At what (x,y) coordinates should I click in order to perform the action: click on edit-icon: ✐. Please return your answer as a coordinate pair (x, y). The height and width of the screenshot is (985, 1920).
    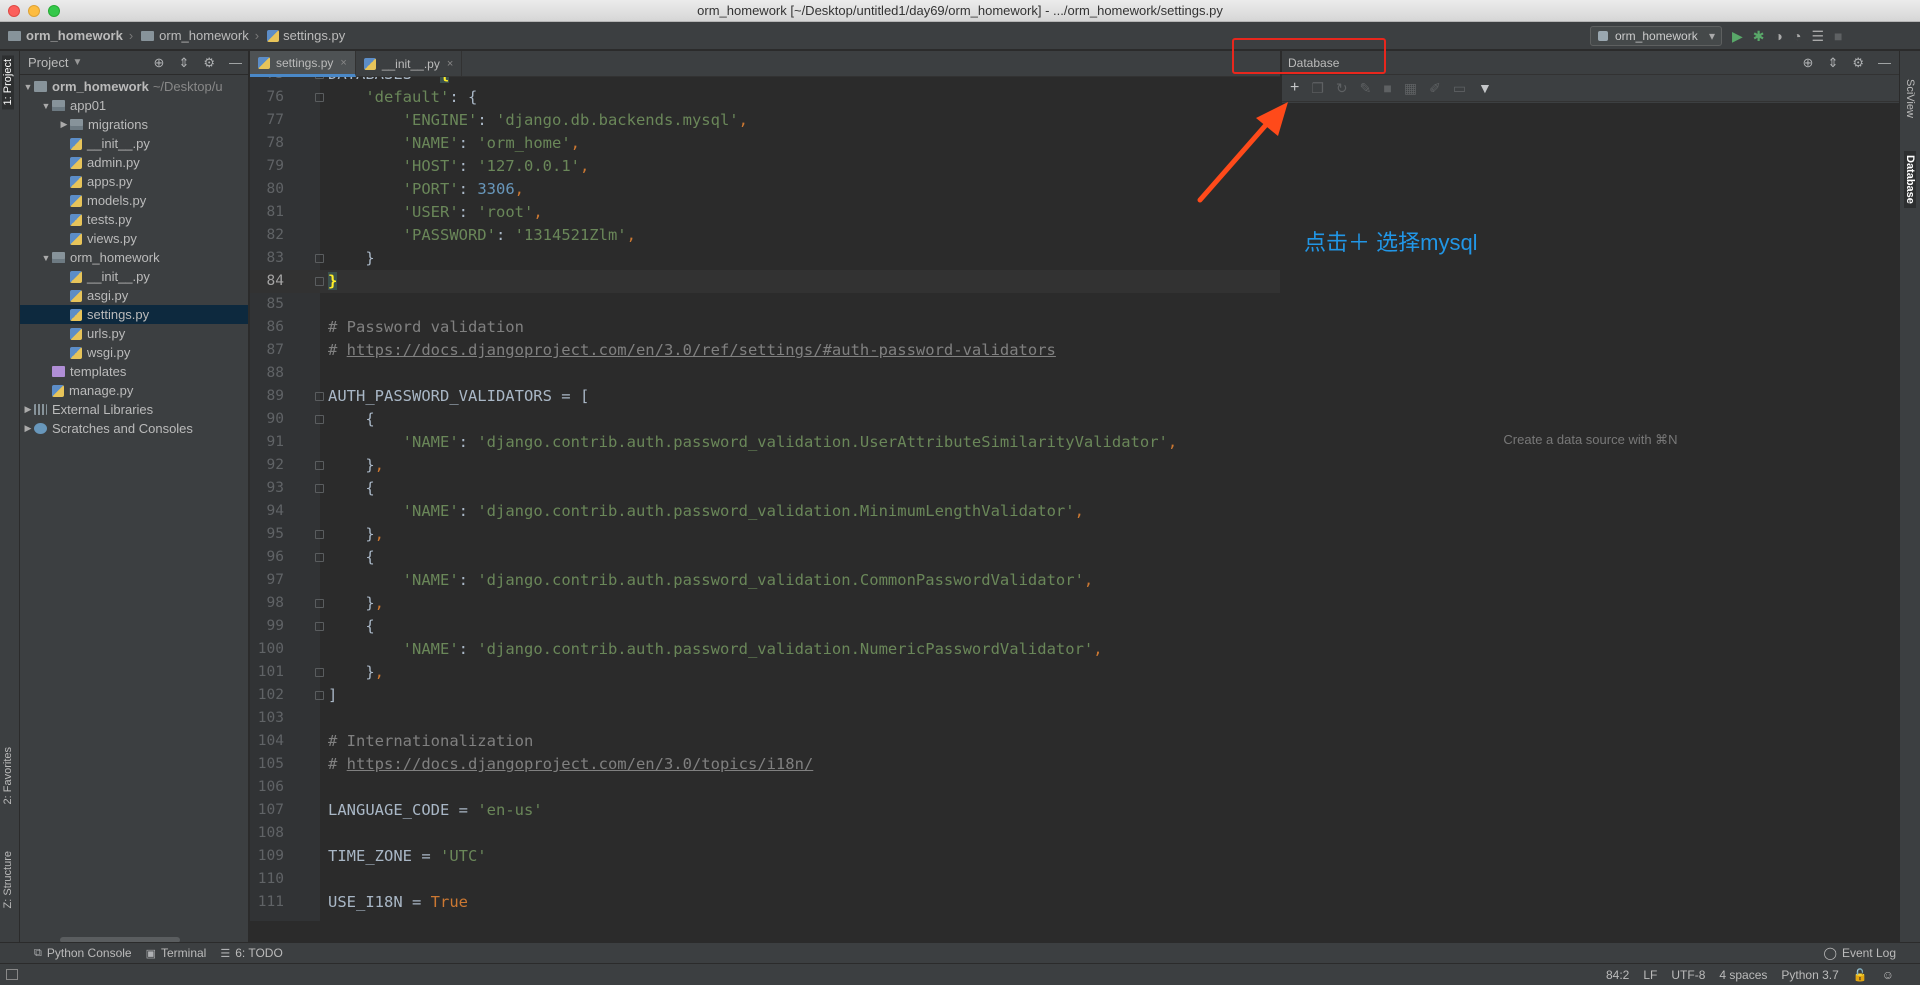
    Looking at the image, I should click on (1435, 88).